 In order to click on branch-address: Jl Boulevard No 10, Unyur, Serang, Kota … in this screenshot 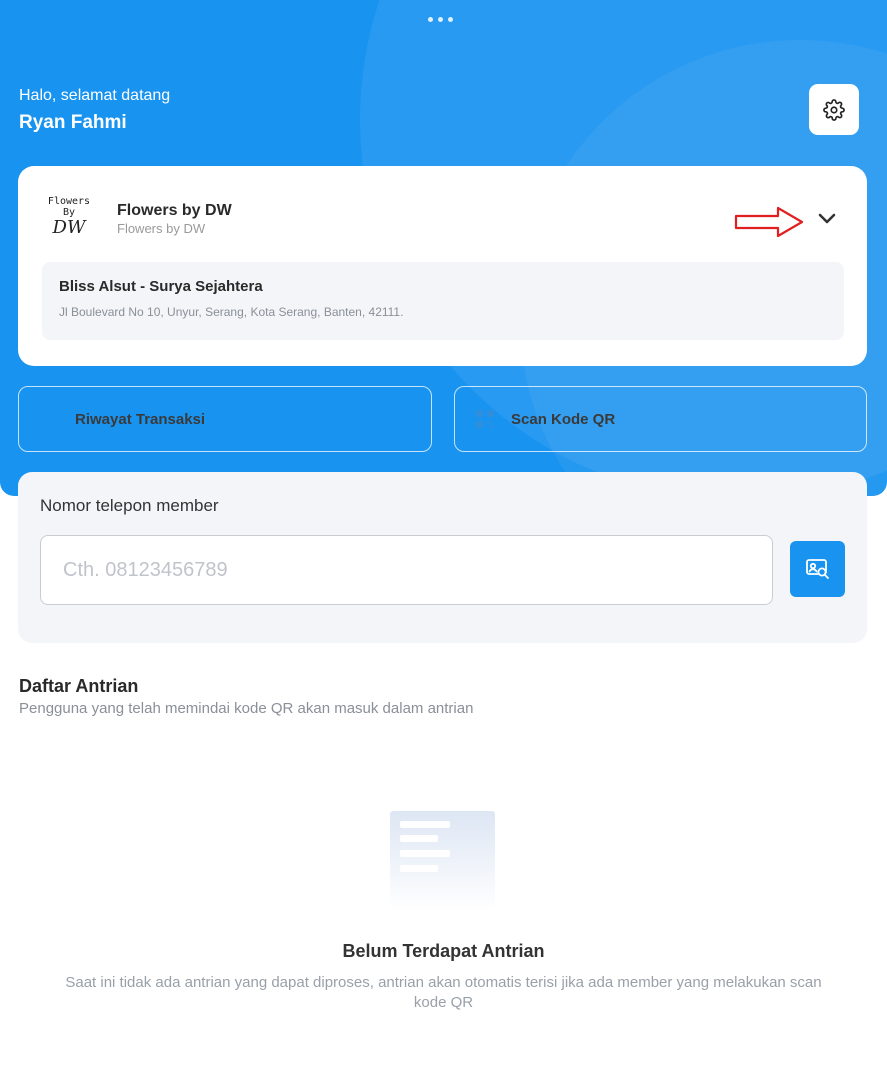, I will do `click(231, 312)`.